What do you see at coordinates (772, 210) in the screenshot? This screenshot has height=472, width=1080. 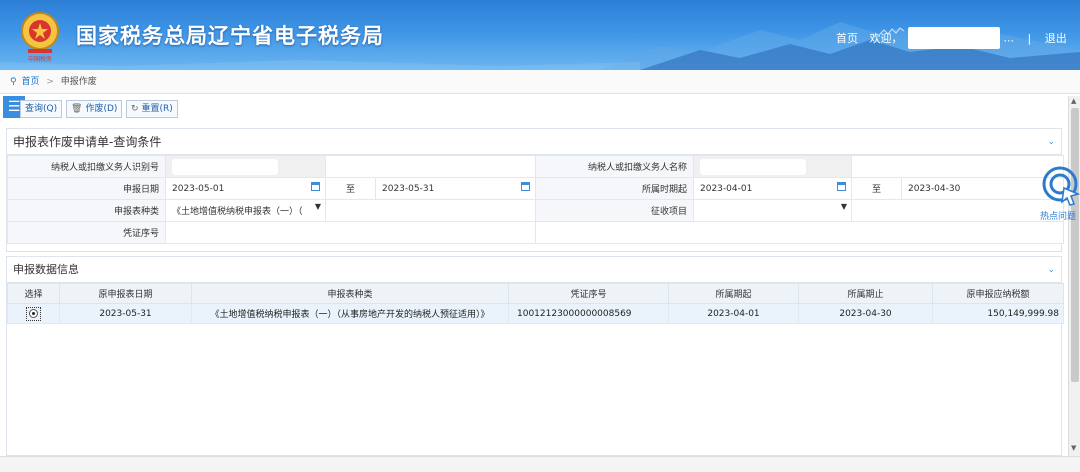 I see `levy-item-select: ▼` at bounding box center [772, 210].